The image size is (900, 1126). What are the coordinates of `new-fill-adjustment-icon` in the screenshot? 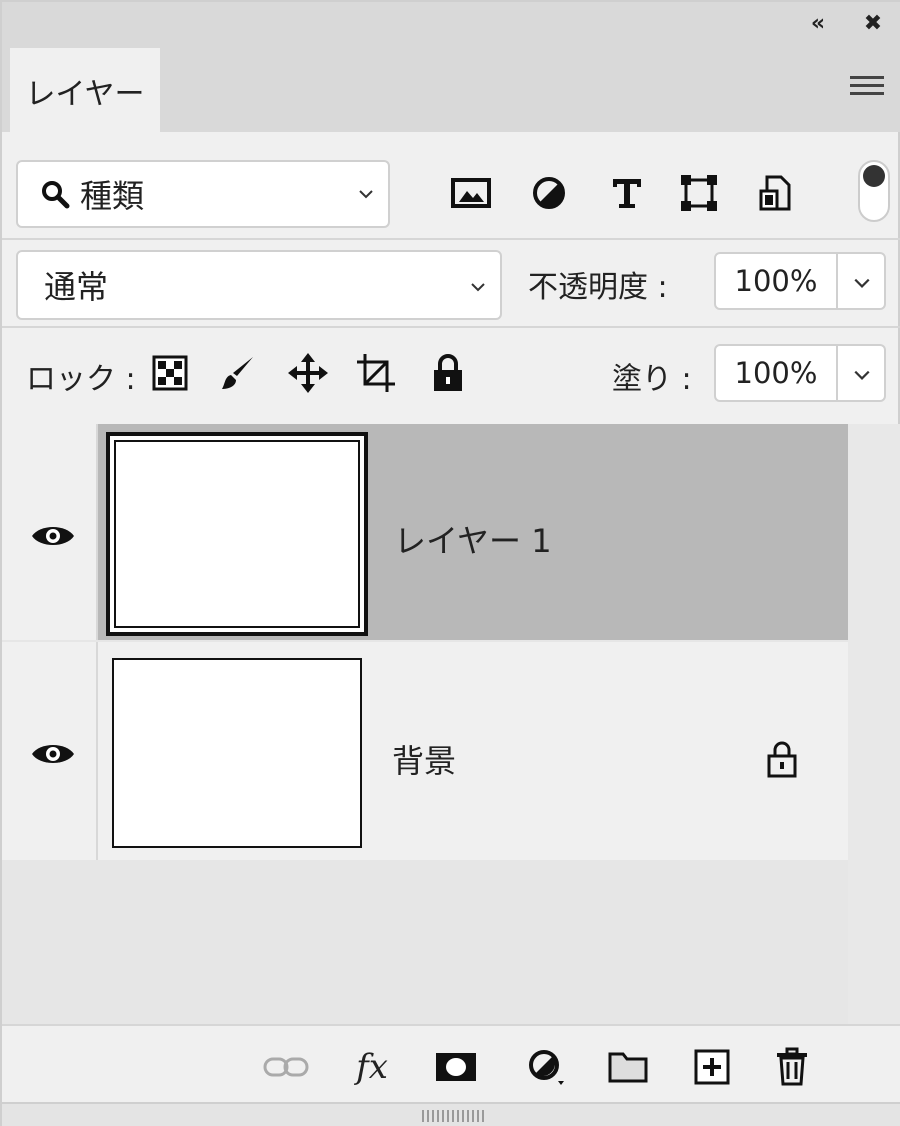 It's located at (546, 1067).